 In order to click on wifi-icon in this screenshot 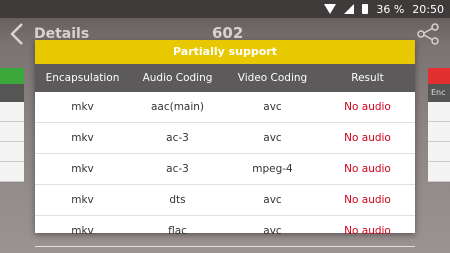, I will do `click(330, 9)`.